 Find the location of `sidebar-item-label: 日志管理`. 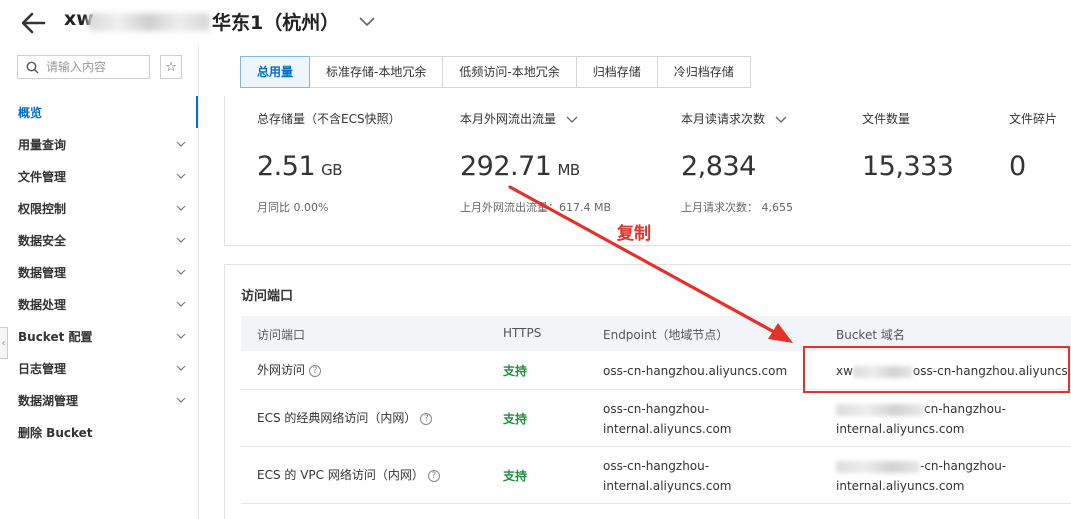

sidebar-item-label: 日志管理 is located at coordinates (42, 369).